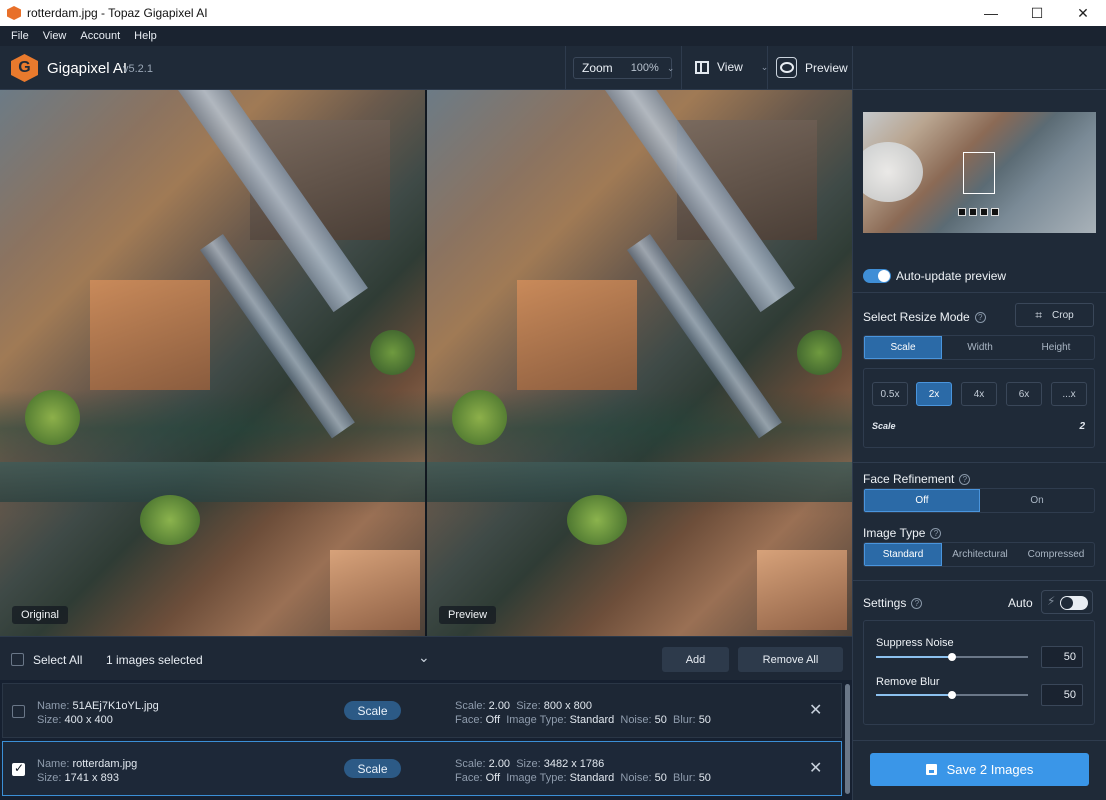  What do you see at coordinates (786, 67) in the screenshot?
I see `eye-icon` at bounding box center [786, 67].